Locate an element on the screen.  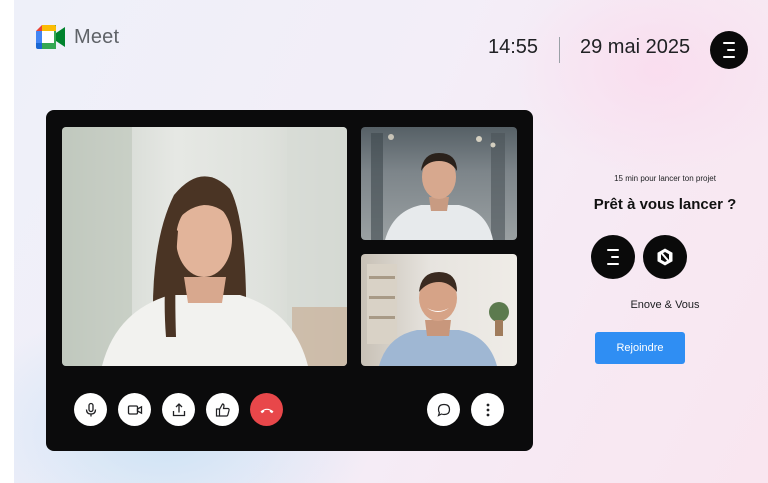
app-logo: Meet is located at coordinates (76, 37).